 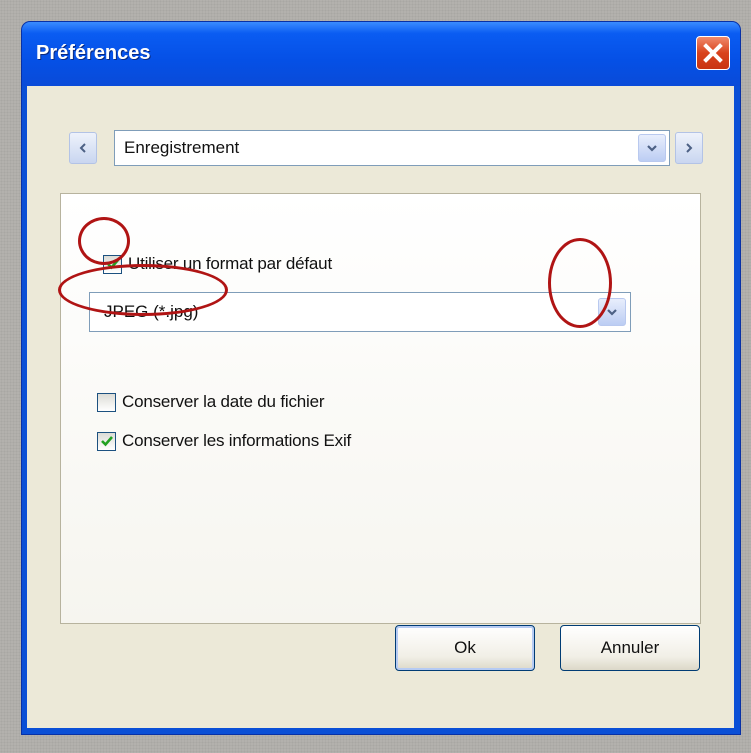 I want to click on window-title: Préférences, so click(x=93, y=53).